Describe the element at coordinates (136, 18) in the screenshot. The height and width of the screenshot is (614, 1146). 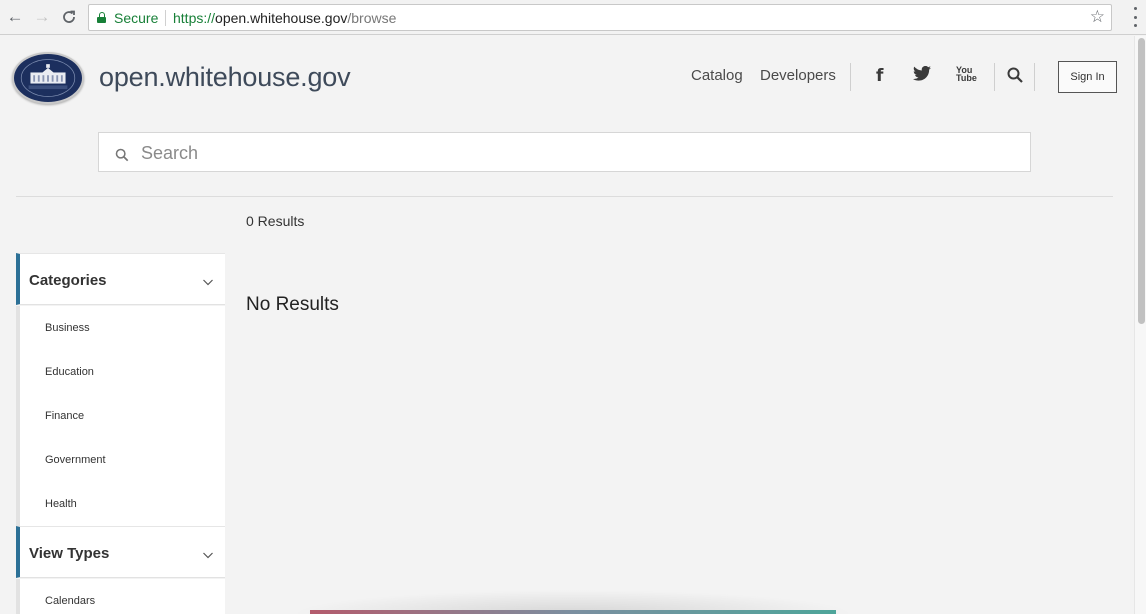
I see `secure-label: Secure` at that location.